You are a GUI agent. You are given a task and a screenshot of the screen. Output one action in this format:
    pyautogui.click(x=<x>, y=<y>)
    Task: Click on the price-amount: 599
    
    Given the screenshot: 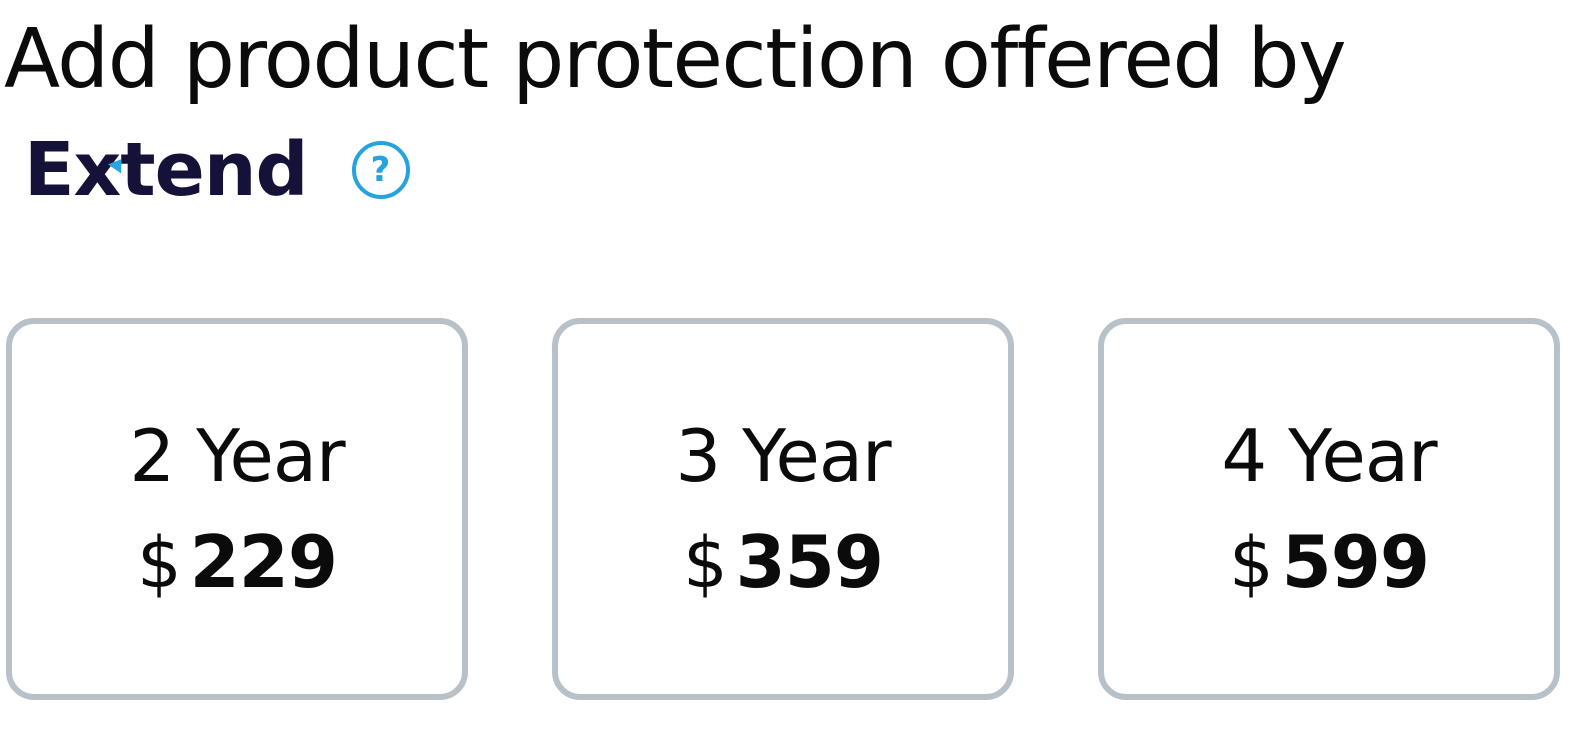 What is the action you would take?
    pyautogui.click(x=1355, y=561)
    